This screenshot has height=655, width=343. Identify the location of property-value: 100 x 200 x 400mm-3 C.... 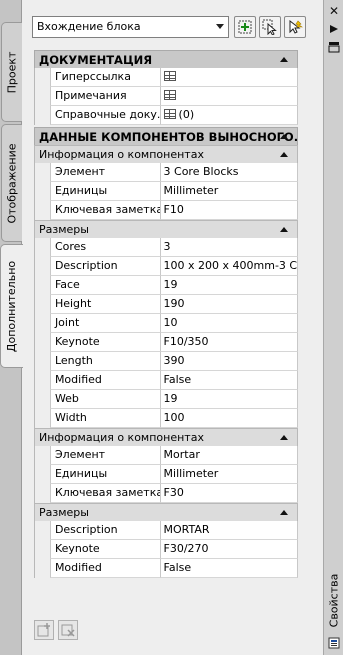
(229, 266).